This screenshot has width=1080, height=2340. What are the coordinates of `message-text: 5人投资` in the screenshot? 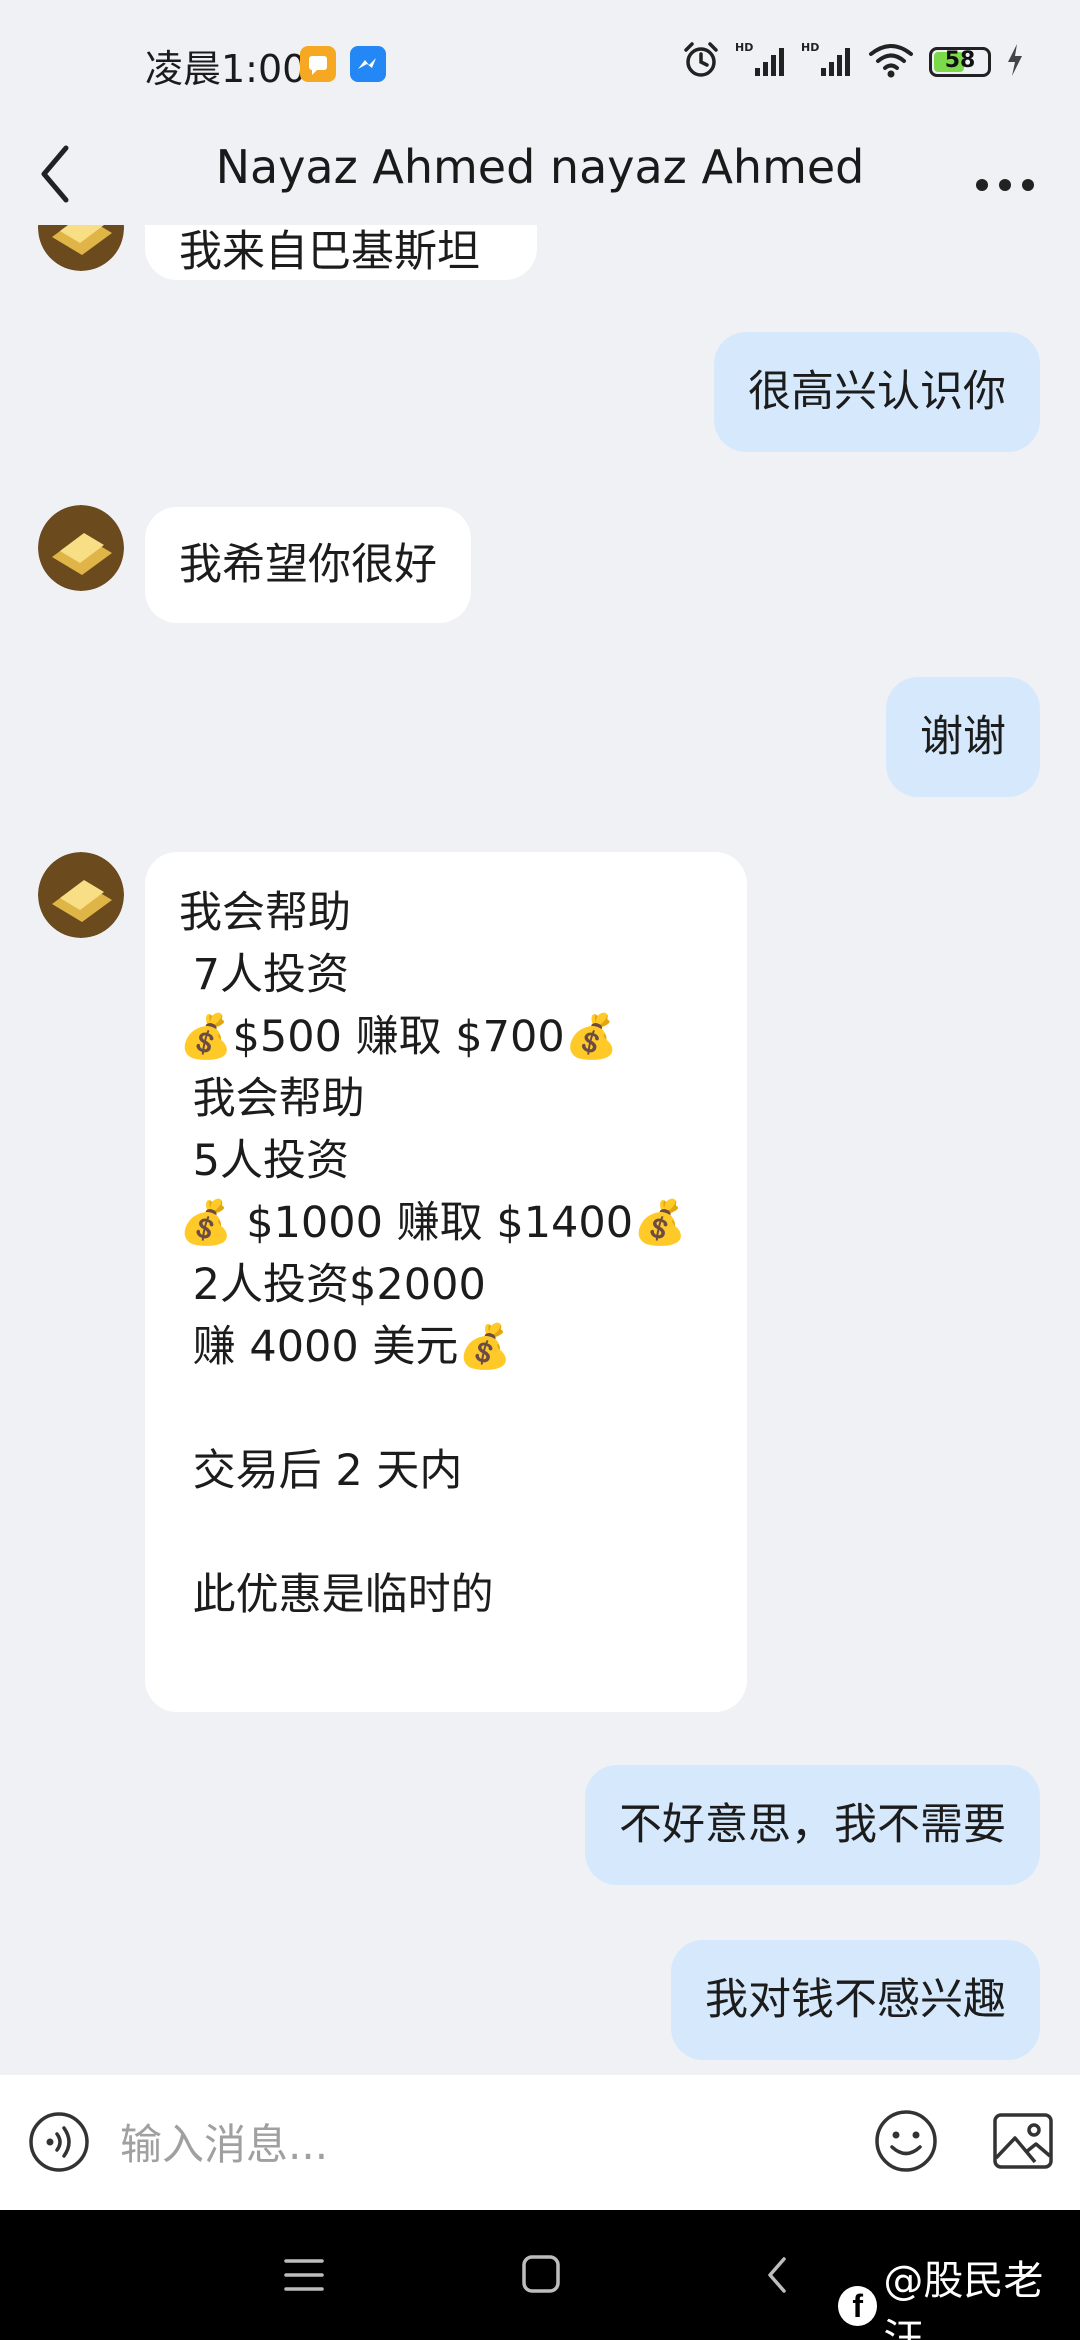 It's located at (264, 1161).